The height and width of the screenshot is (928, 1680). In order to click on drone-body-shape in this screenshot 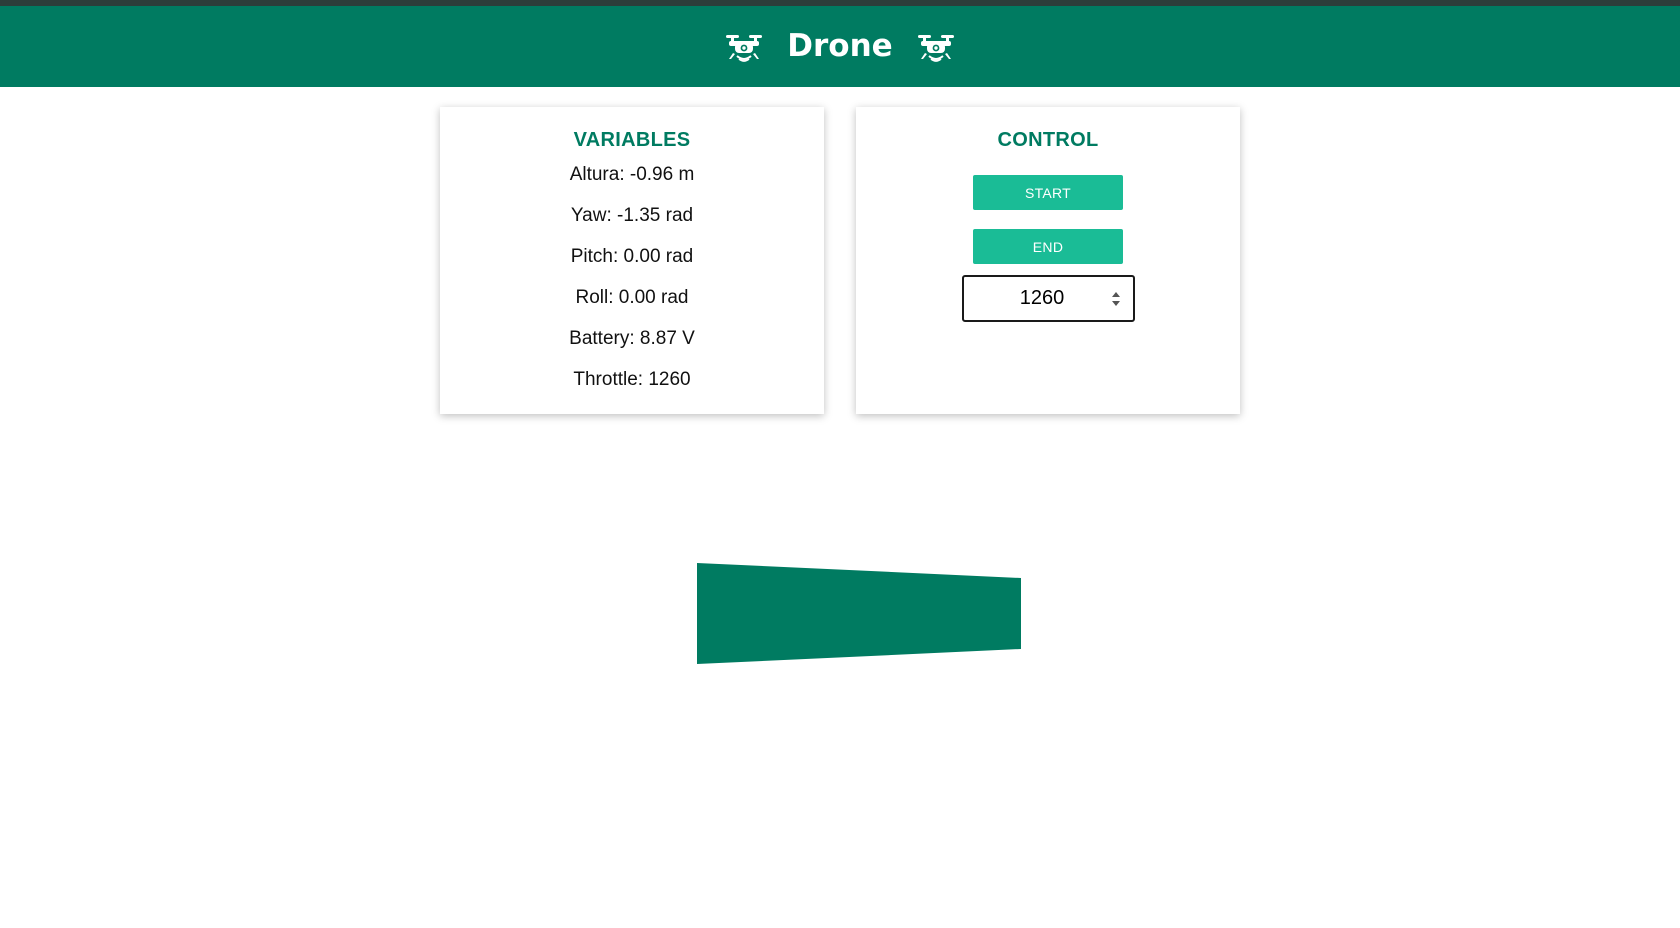, I will do `click(859, 613)`.